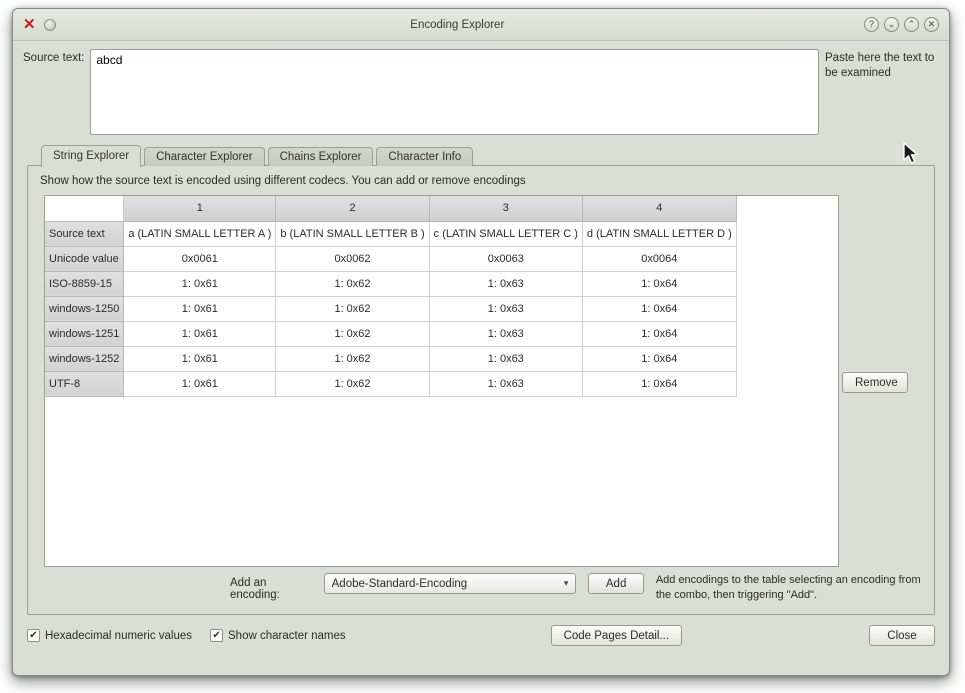 Image resolution: width=965 pixels, height=693 pixels. I want to click on close-button: ✕, so click(931, 24).